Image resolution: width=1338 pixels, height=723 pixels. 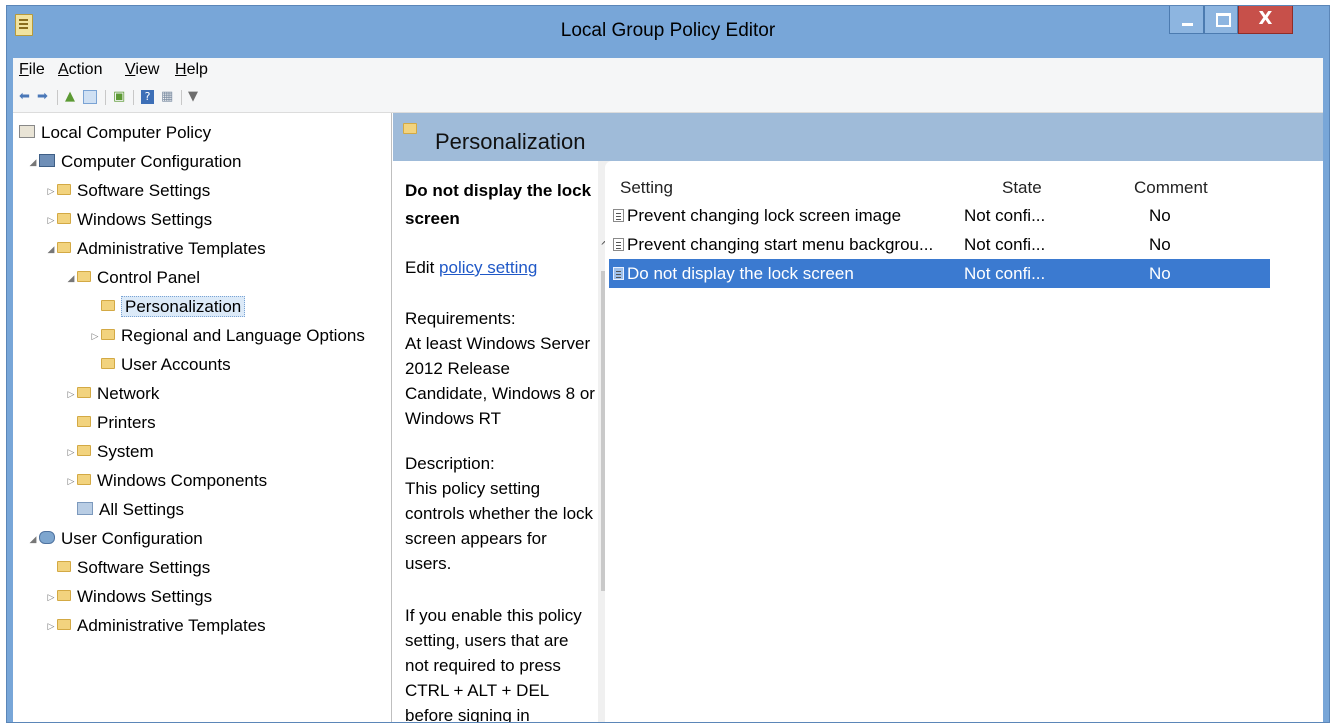 I want to click on menu-help: Help, so click(x=191, y=70).